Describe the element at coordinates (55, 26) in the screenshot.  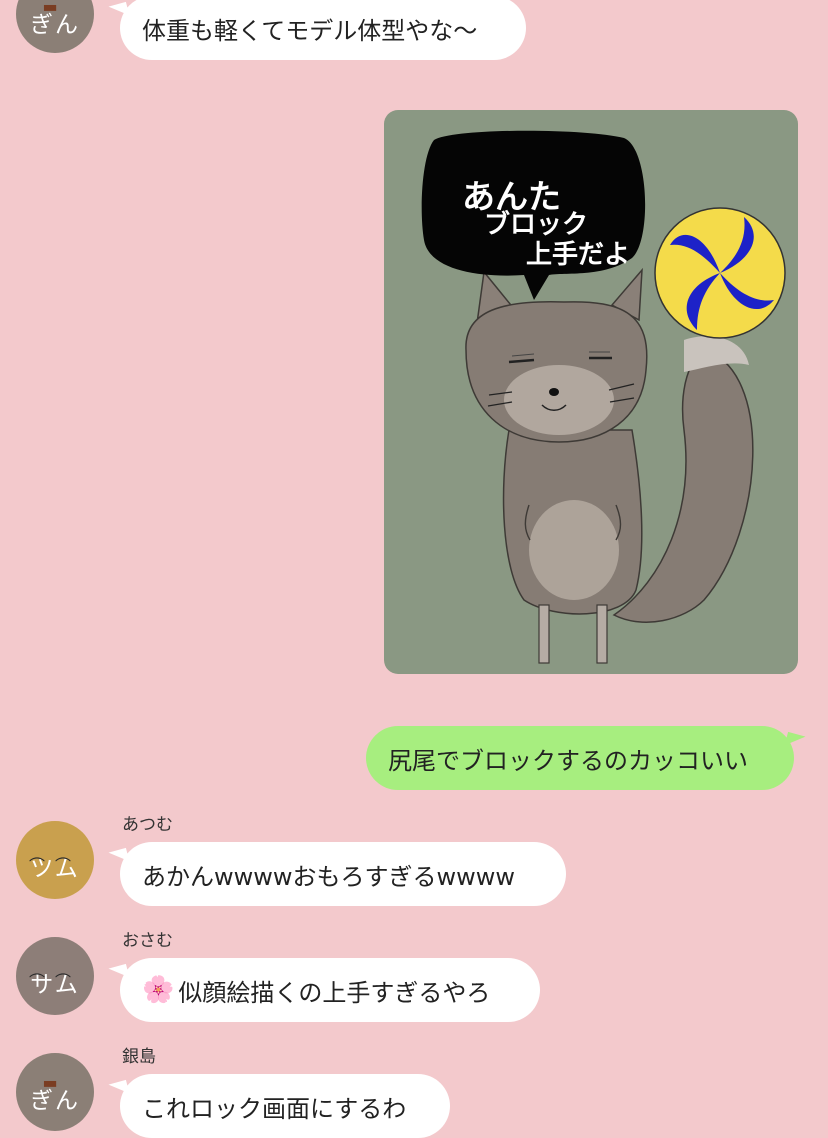
I see `avatar-gin-top: ▬ ぎん` at that location.